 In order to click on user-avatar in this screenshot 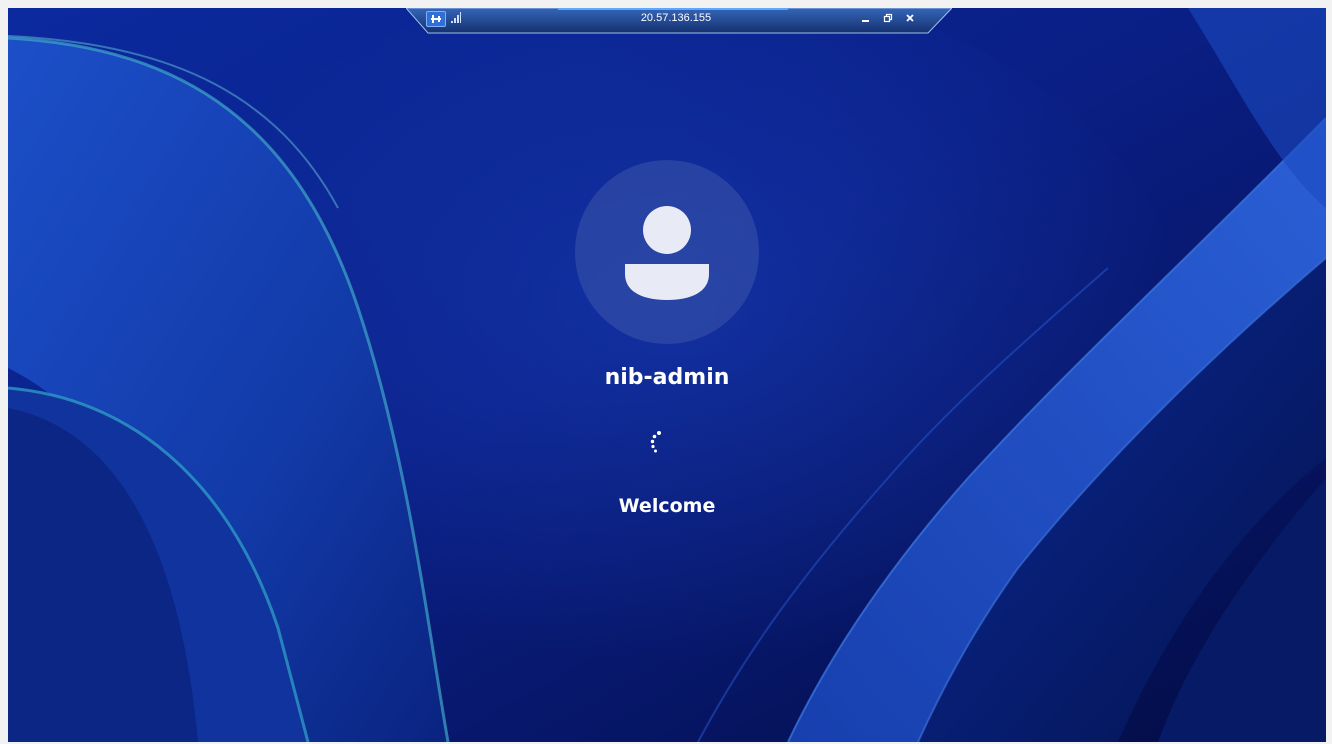, I will do `click(667, 252)`.